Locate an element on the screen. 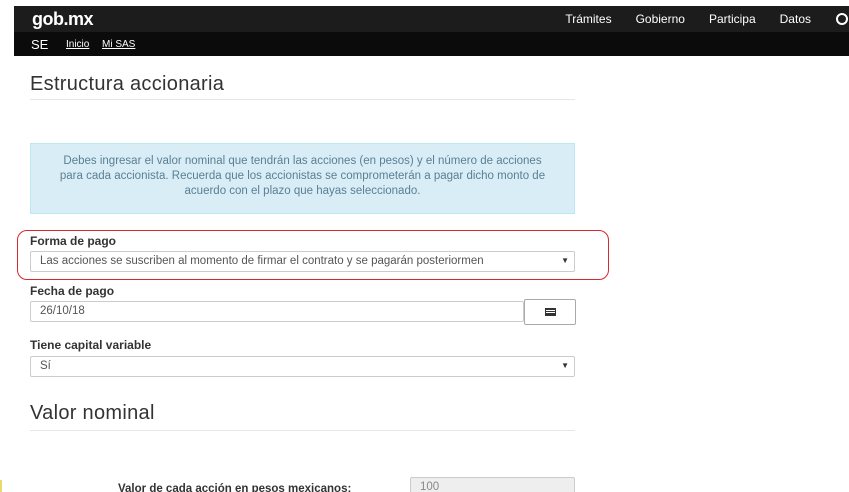  edge-decoration is located at coordinates (1, 486).